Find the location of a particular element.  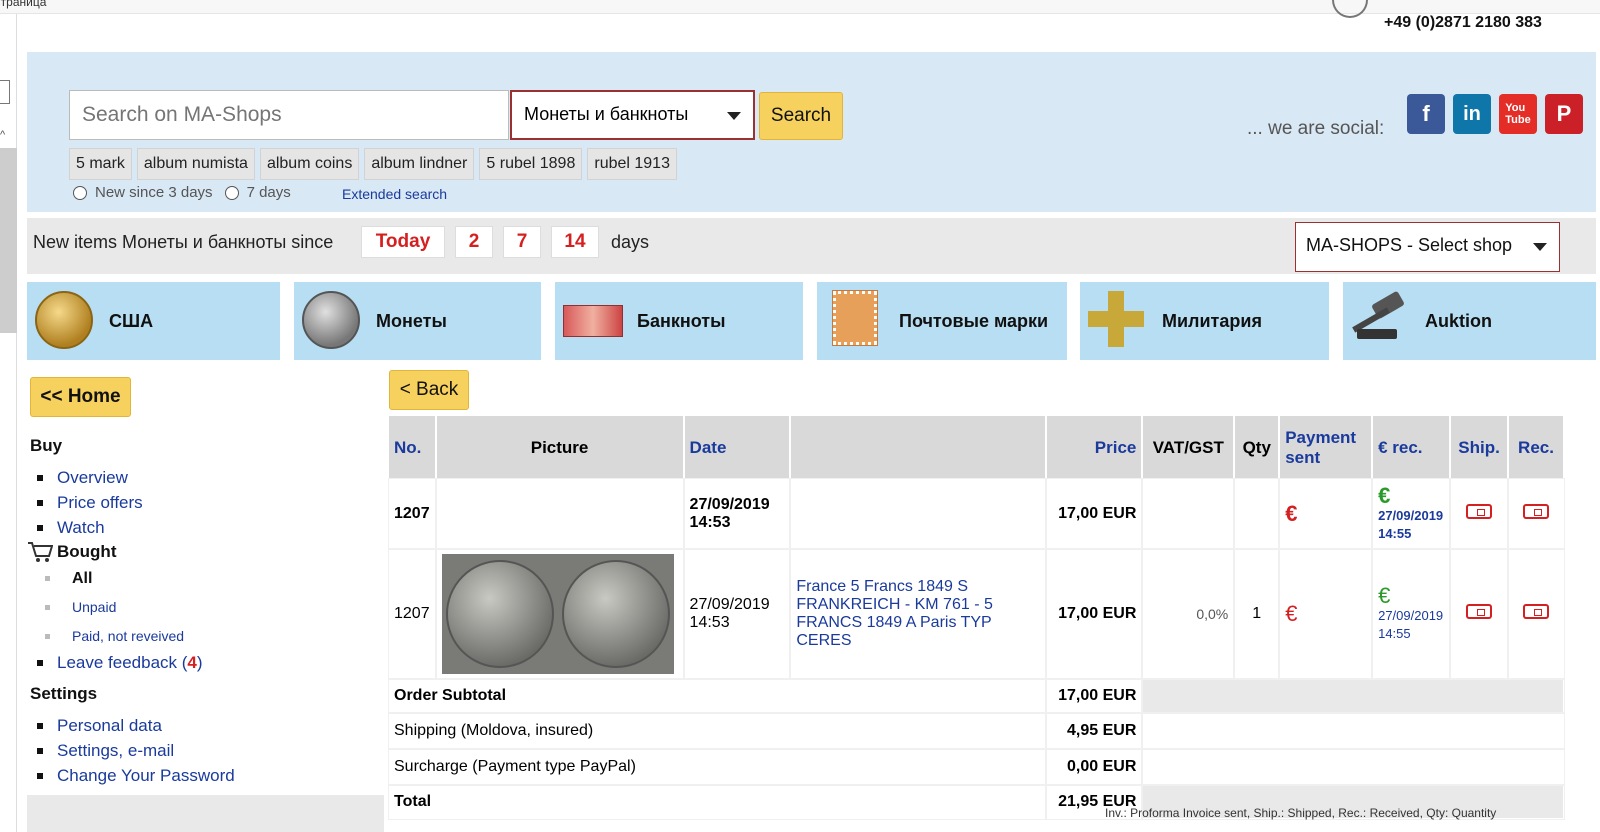

category-coins: Монеты is located at coordinates (417, 321).